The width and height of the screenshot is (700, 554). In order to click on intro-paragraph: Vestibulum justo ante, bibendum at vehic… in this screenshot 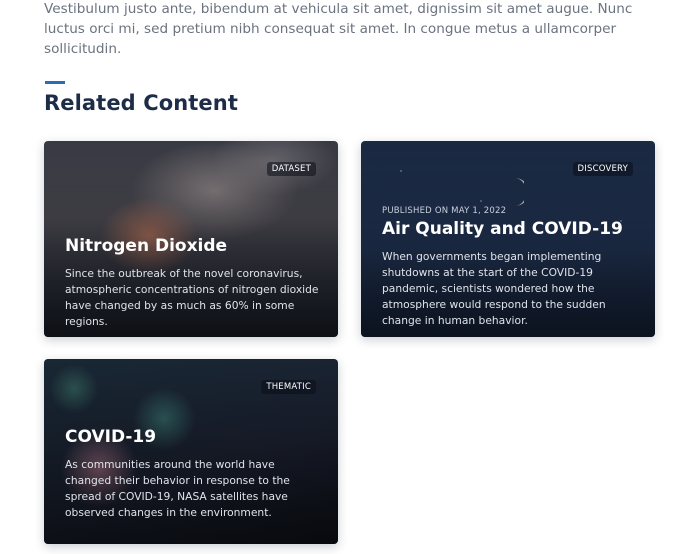, I will do `click(338, 29)`.